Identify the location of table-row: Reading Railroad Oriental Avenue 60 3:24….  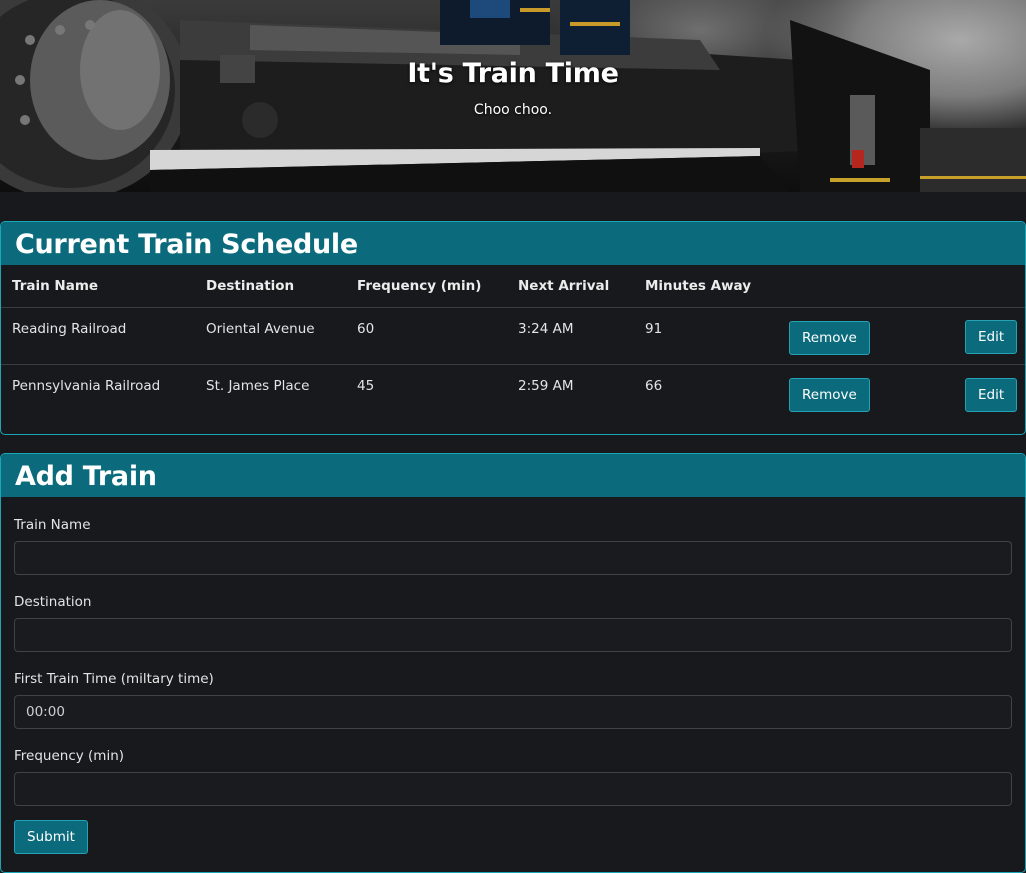
(513, 336).